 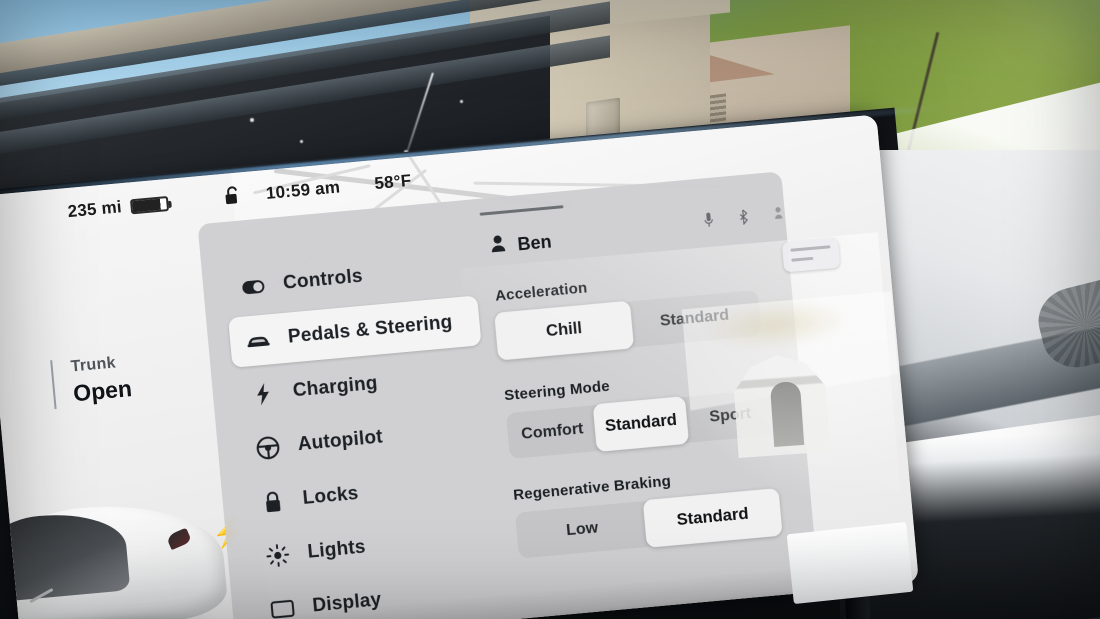 I want to click on regen-option-low: Low, so click(x=582, y=530).